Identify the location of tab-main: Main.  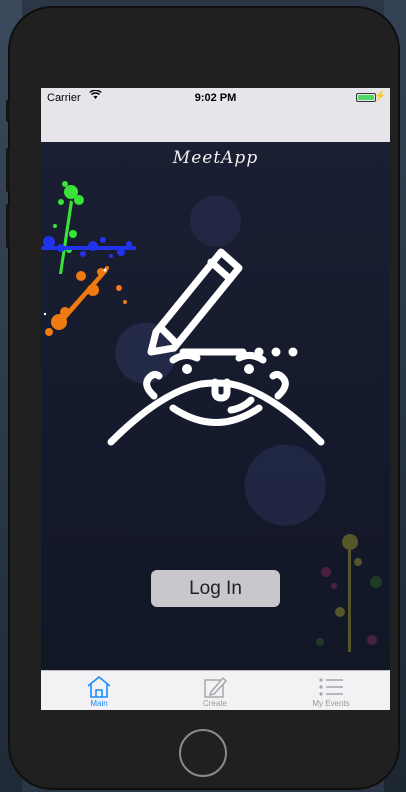
(99, 690).